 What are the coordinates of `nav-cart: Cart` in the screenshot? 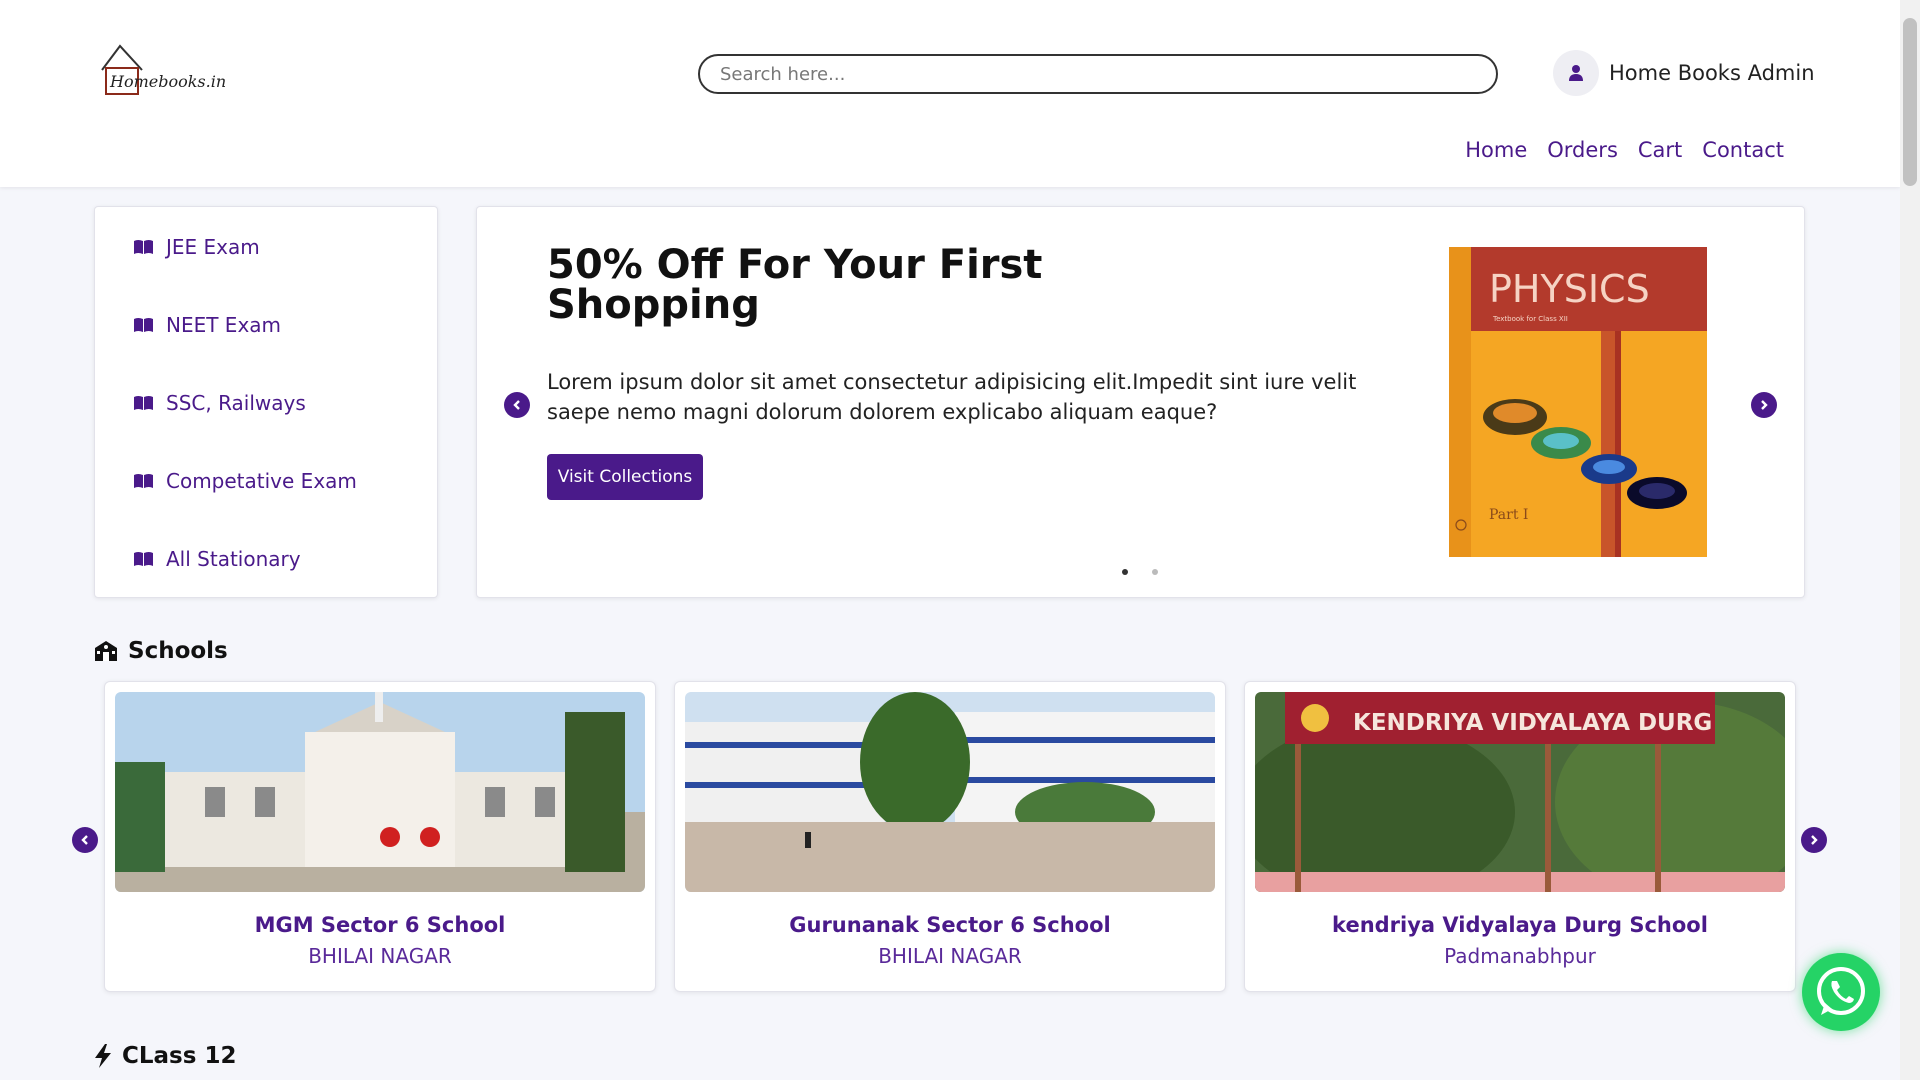 It's located at (1660, 150).